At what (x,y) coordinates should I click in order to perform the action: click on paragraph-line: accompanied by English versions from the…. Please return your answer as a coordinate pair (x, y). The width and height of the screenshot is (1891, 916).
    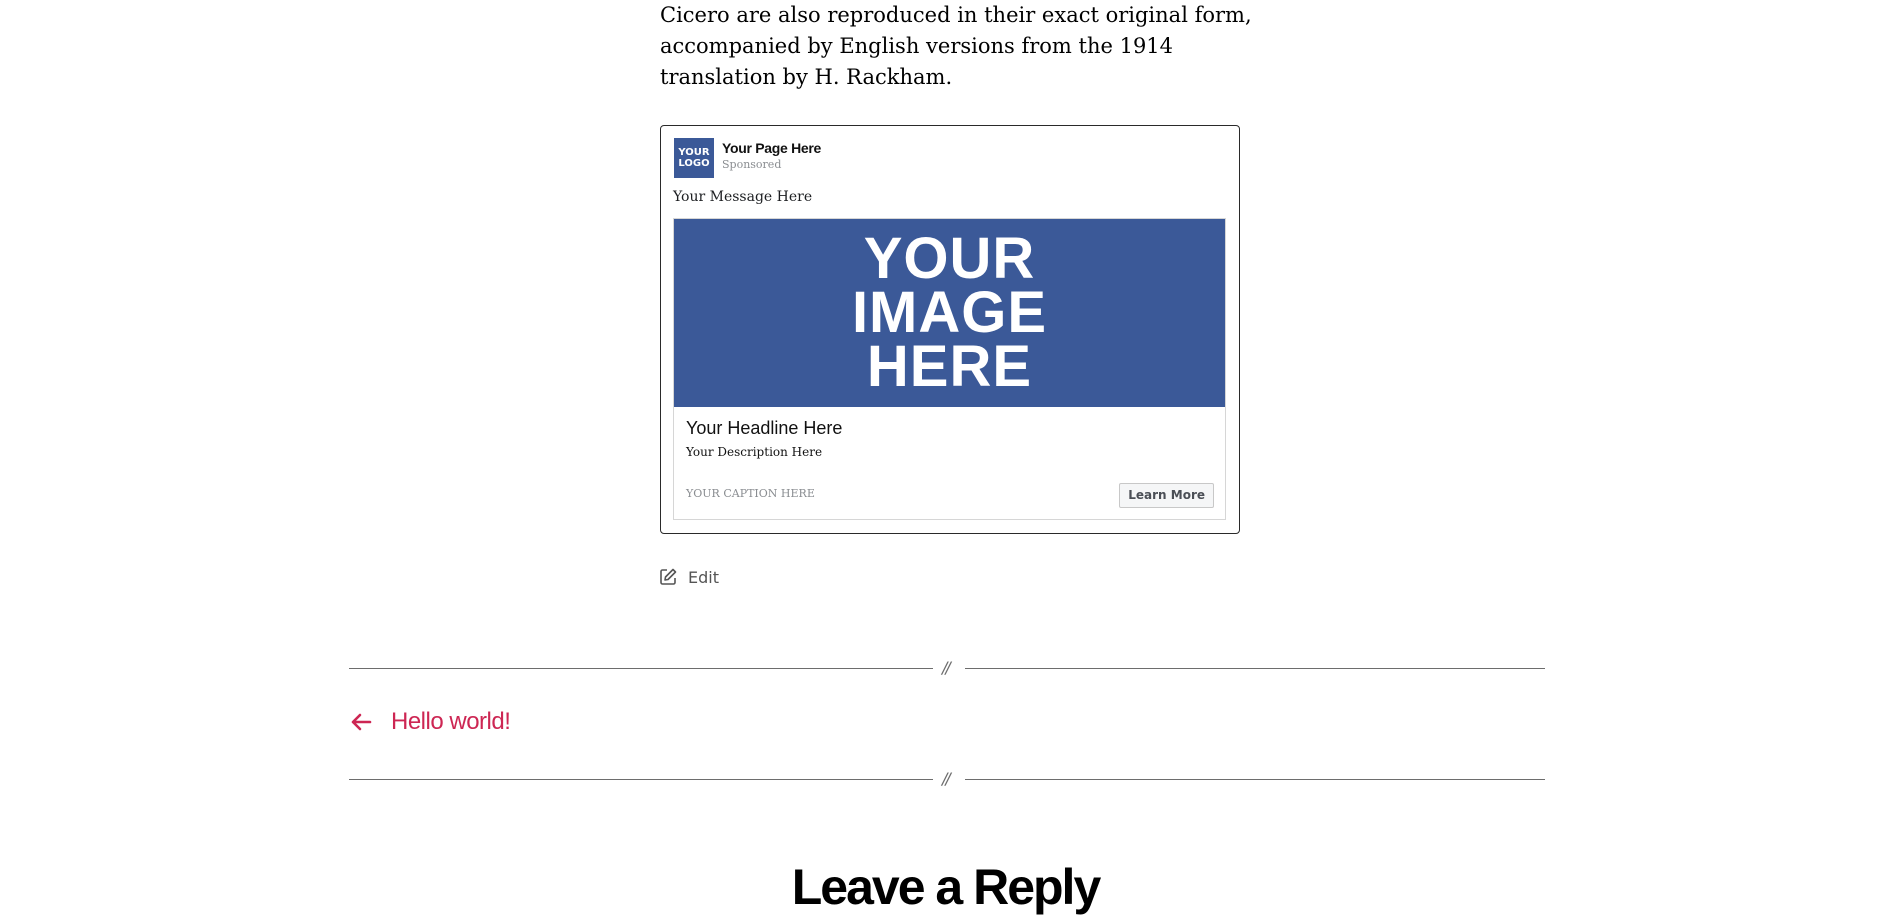
    Looking at the image, I should click on (917, 46).